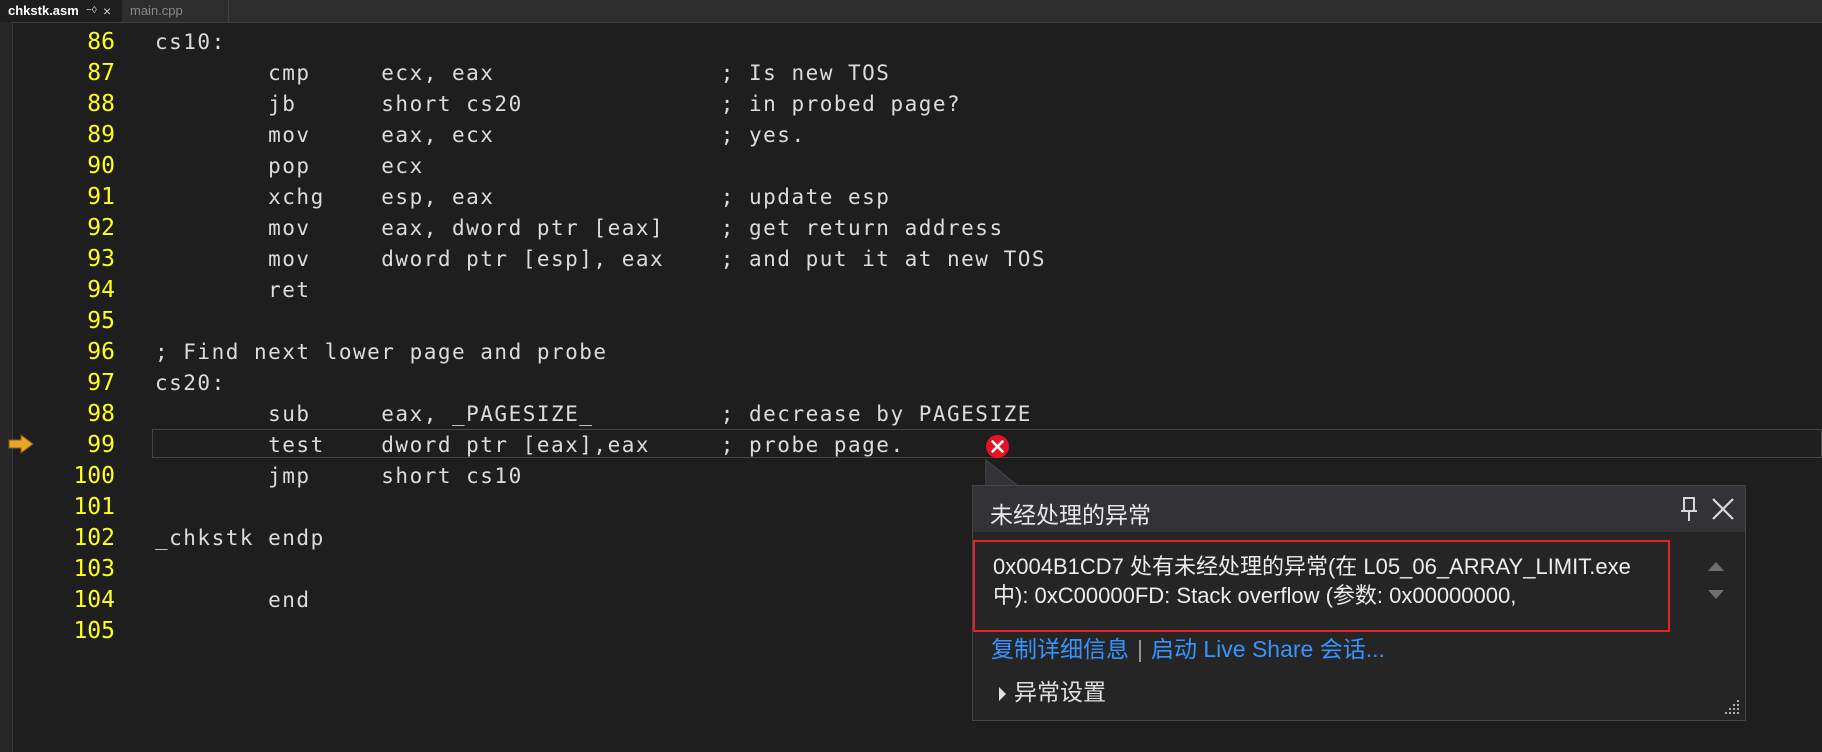 The height and width of the screenshot is (752, 1822). Describe the element at coordinates (911, 73) in the screenshot. I see `code-line: 87 cmp ecx, eax ; Is new TOS` at that location.